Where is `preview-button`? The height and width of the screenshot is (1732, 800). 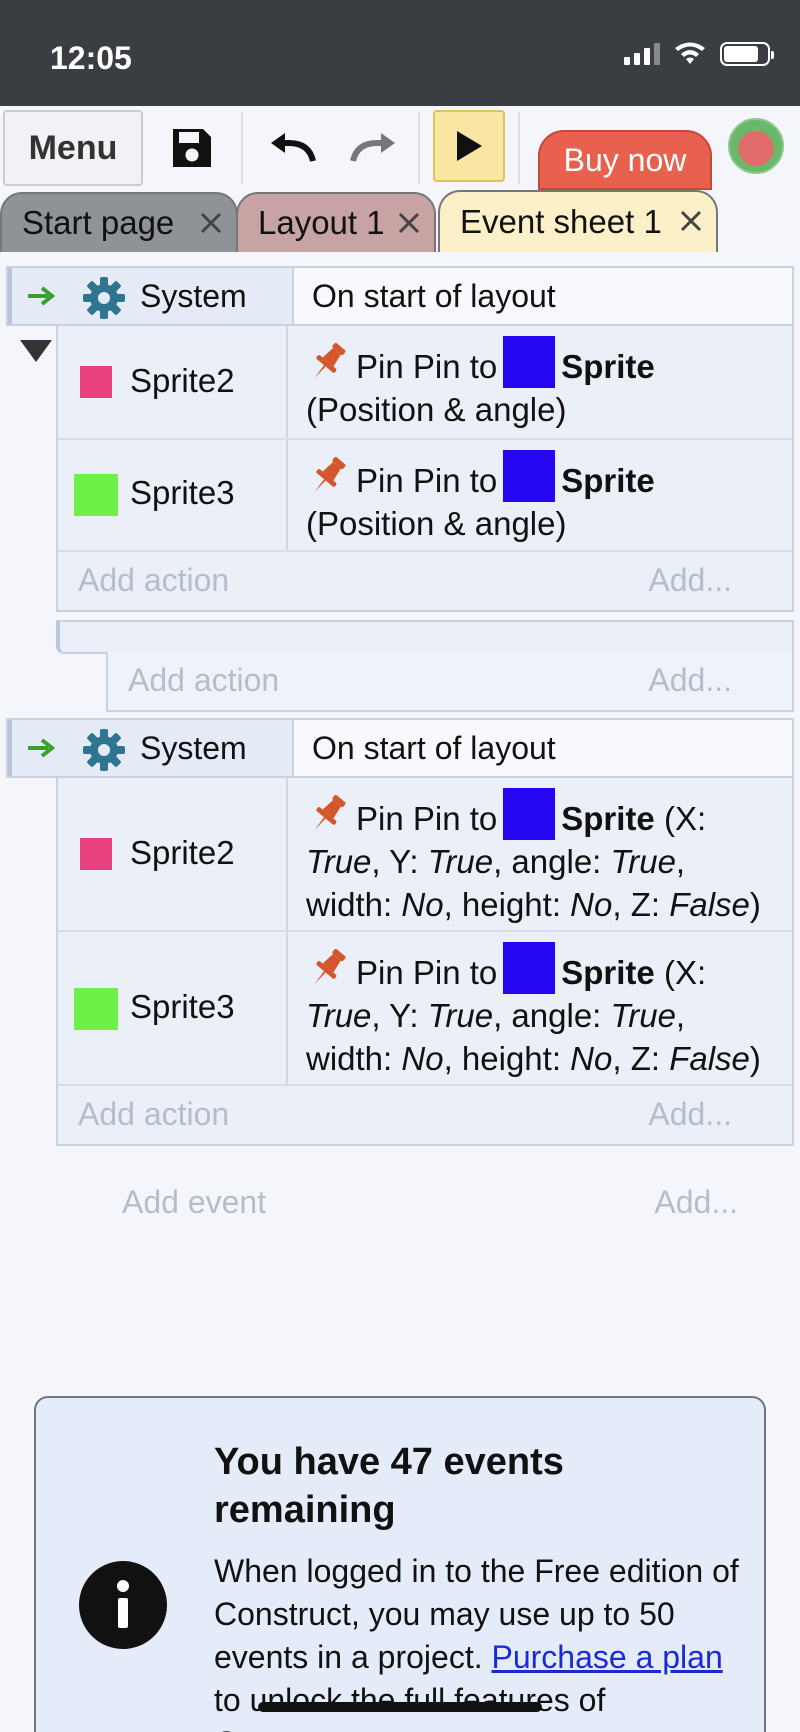 preview-button is located at coordinates (469, 146).